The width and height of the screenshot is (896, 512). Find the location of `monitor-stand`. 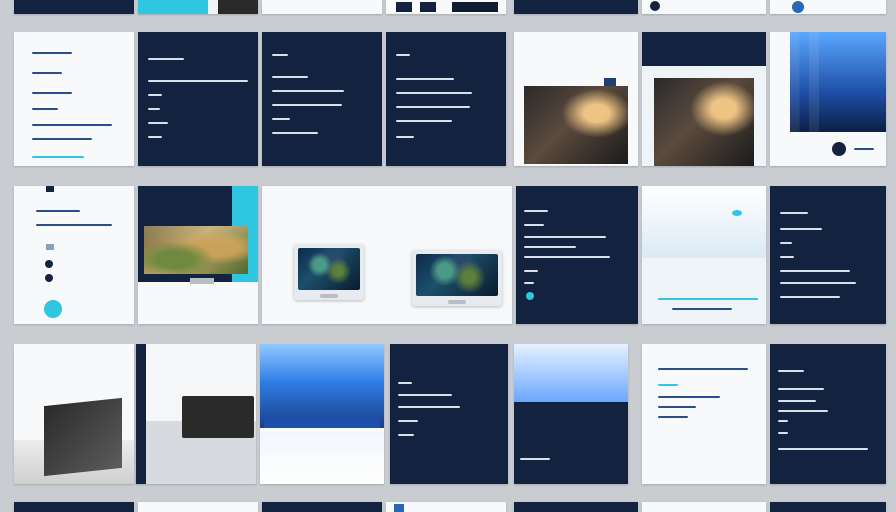

monitor-stand is located at coordinates (329, 296).